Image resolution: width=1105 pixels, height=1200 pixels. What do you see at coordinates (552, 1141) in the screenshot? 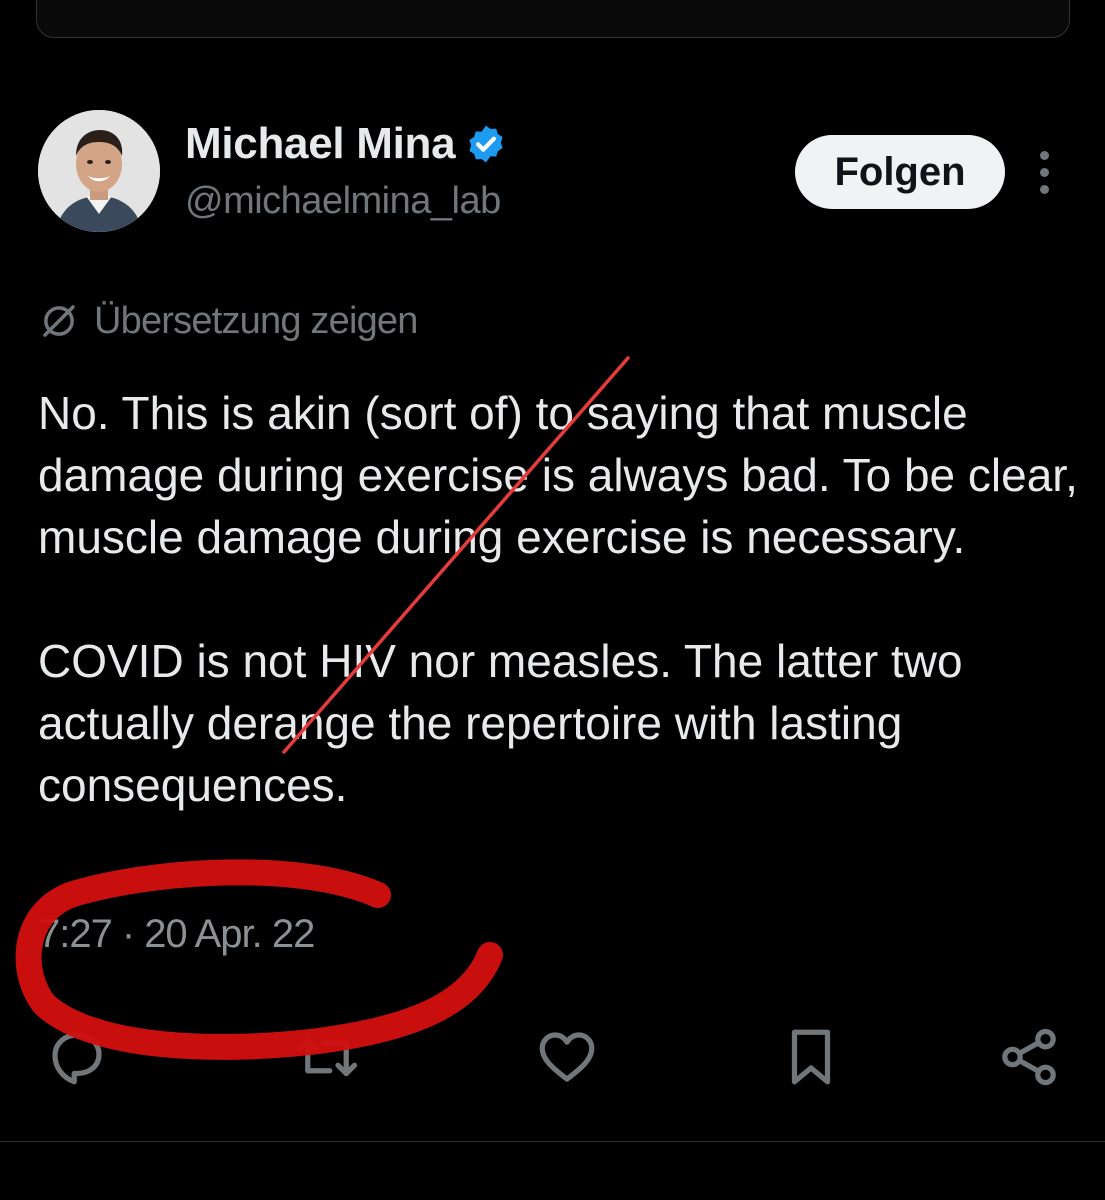
I see `divider` at bounding box center [552, 1141].